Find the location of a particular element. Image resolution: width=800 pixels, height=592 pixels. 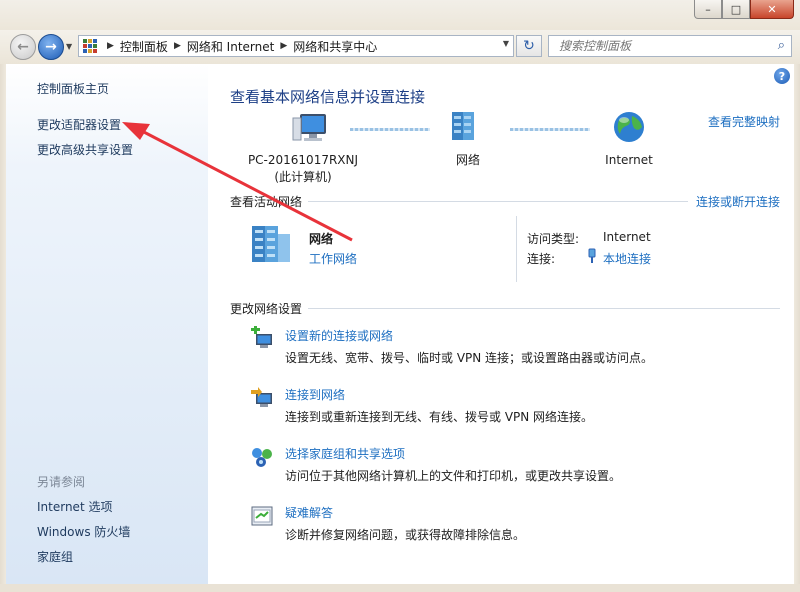

local-connection-link: 本地连接 is located at coordinates (627, 258).